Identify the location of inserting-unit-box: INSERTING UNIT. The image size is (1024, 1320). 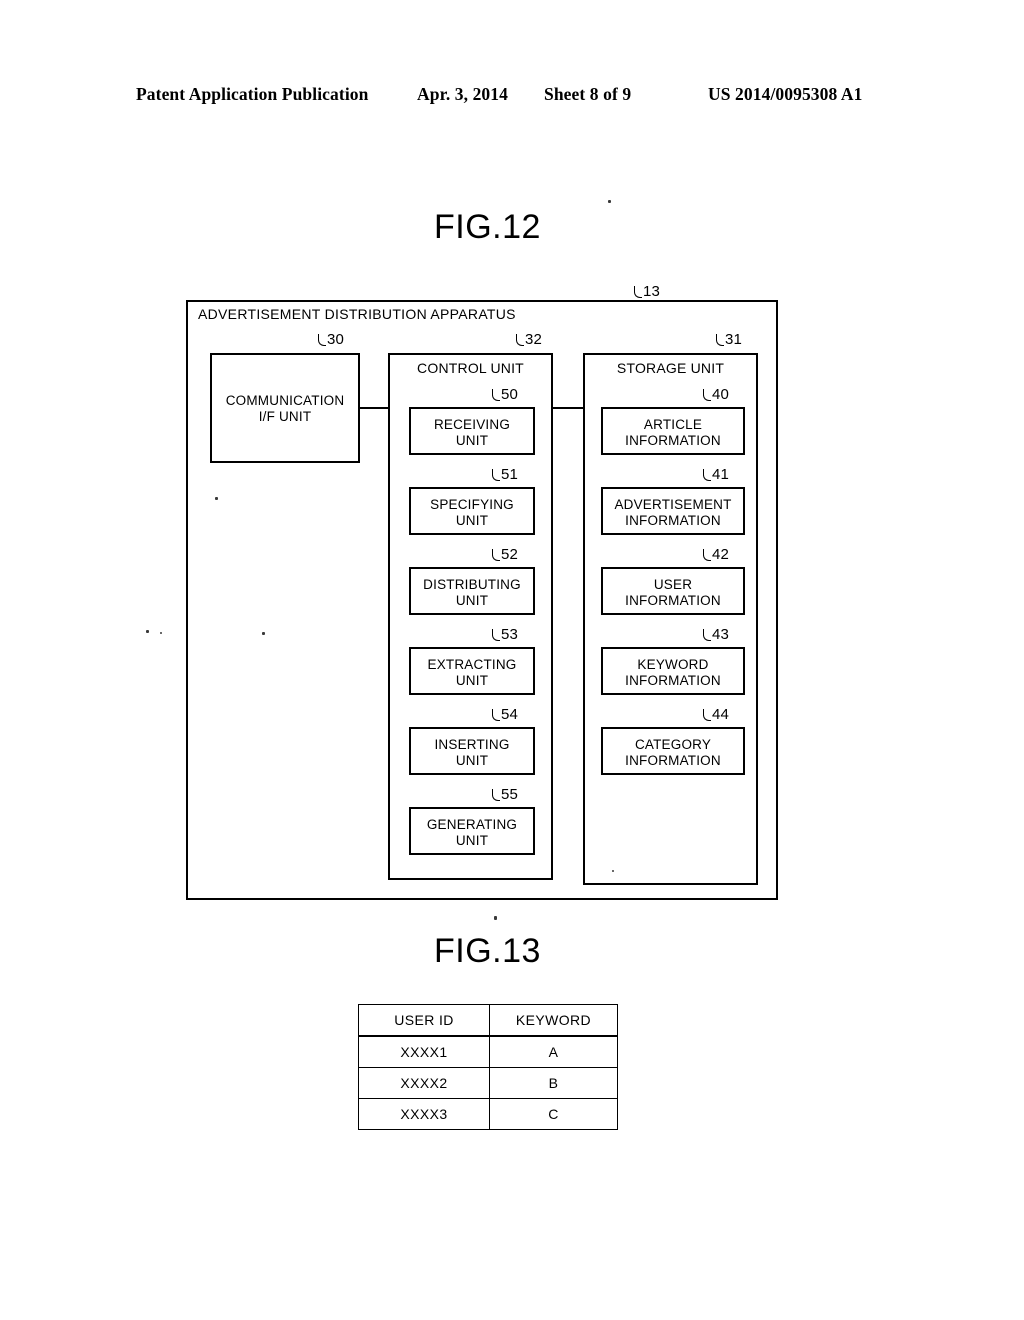
(472, 751).